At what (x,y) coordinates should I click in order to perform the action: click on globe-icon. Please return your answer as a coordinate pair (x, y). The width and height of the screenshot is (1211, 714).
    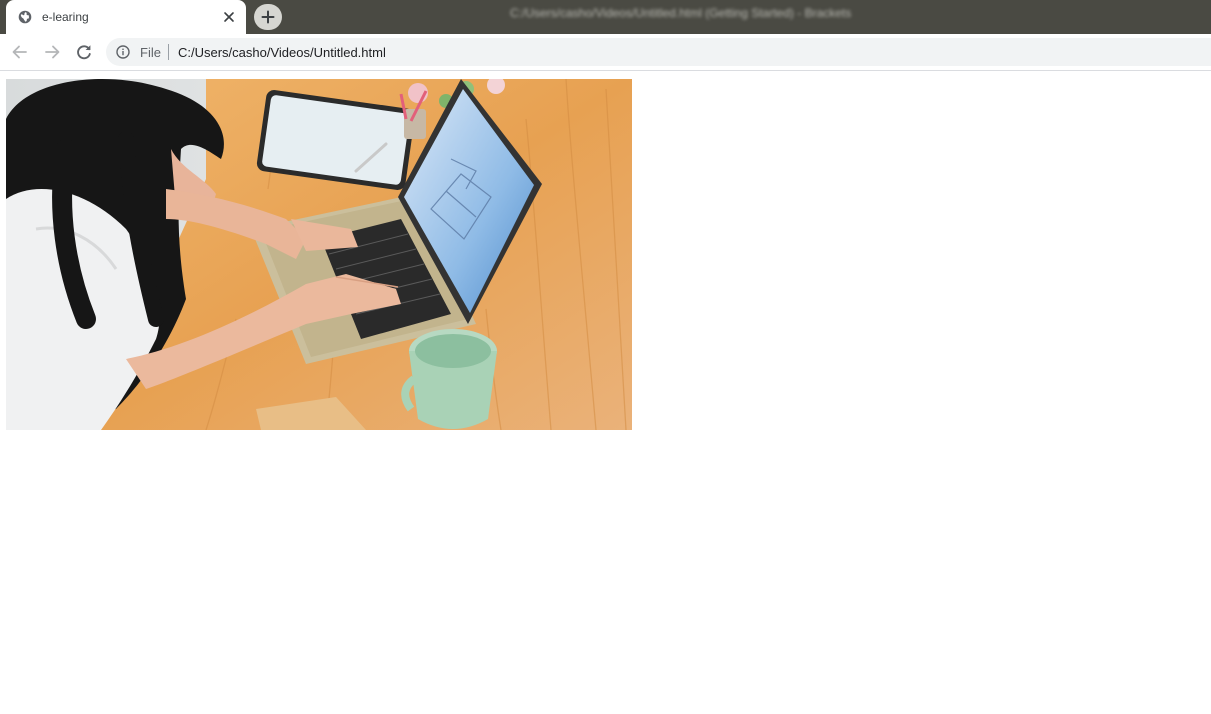
    Looking at the image, I should click on (25, 17).